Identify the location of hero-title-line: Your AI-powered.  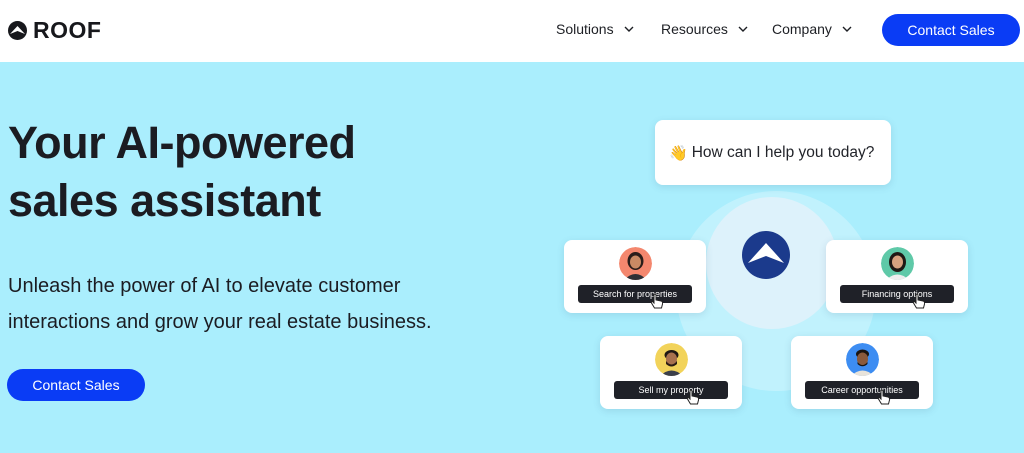
(182, 142).